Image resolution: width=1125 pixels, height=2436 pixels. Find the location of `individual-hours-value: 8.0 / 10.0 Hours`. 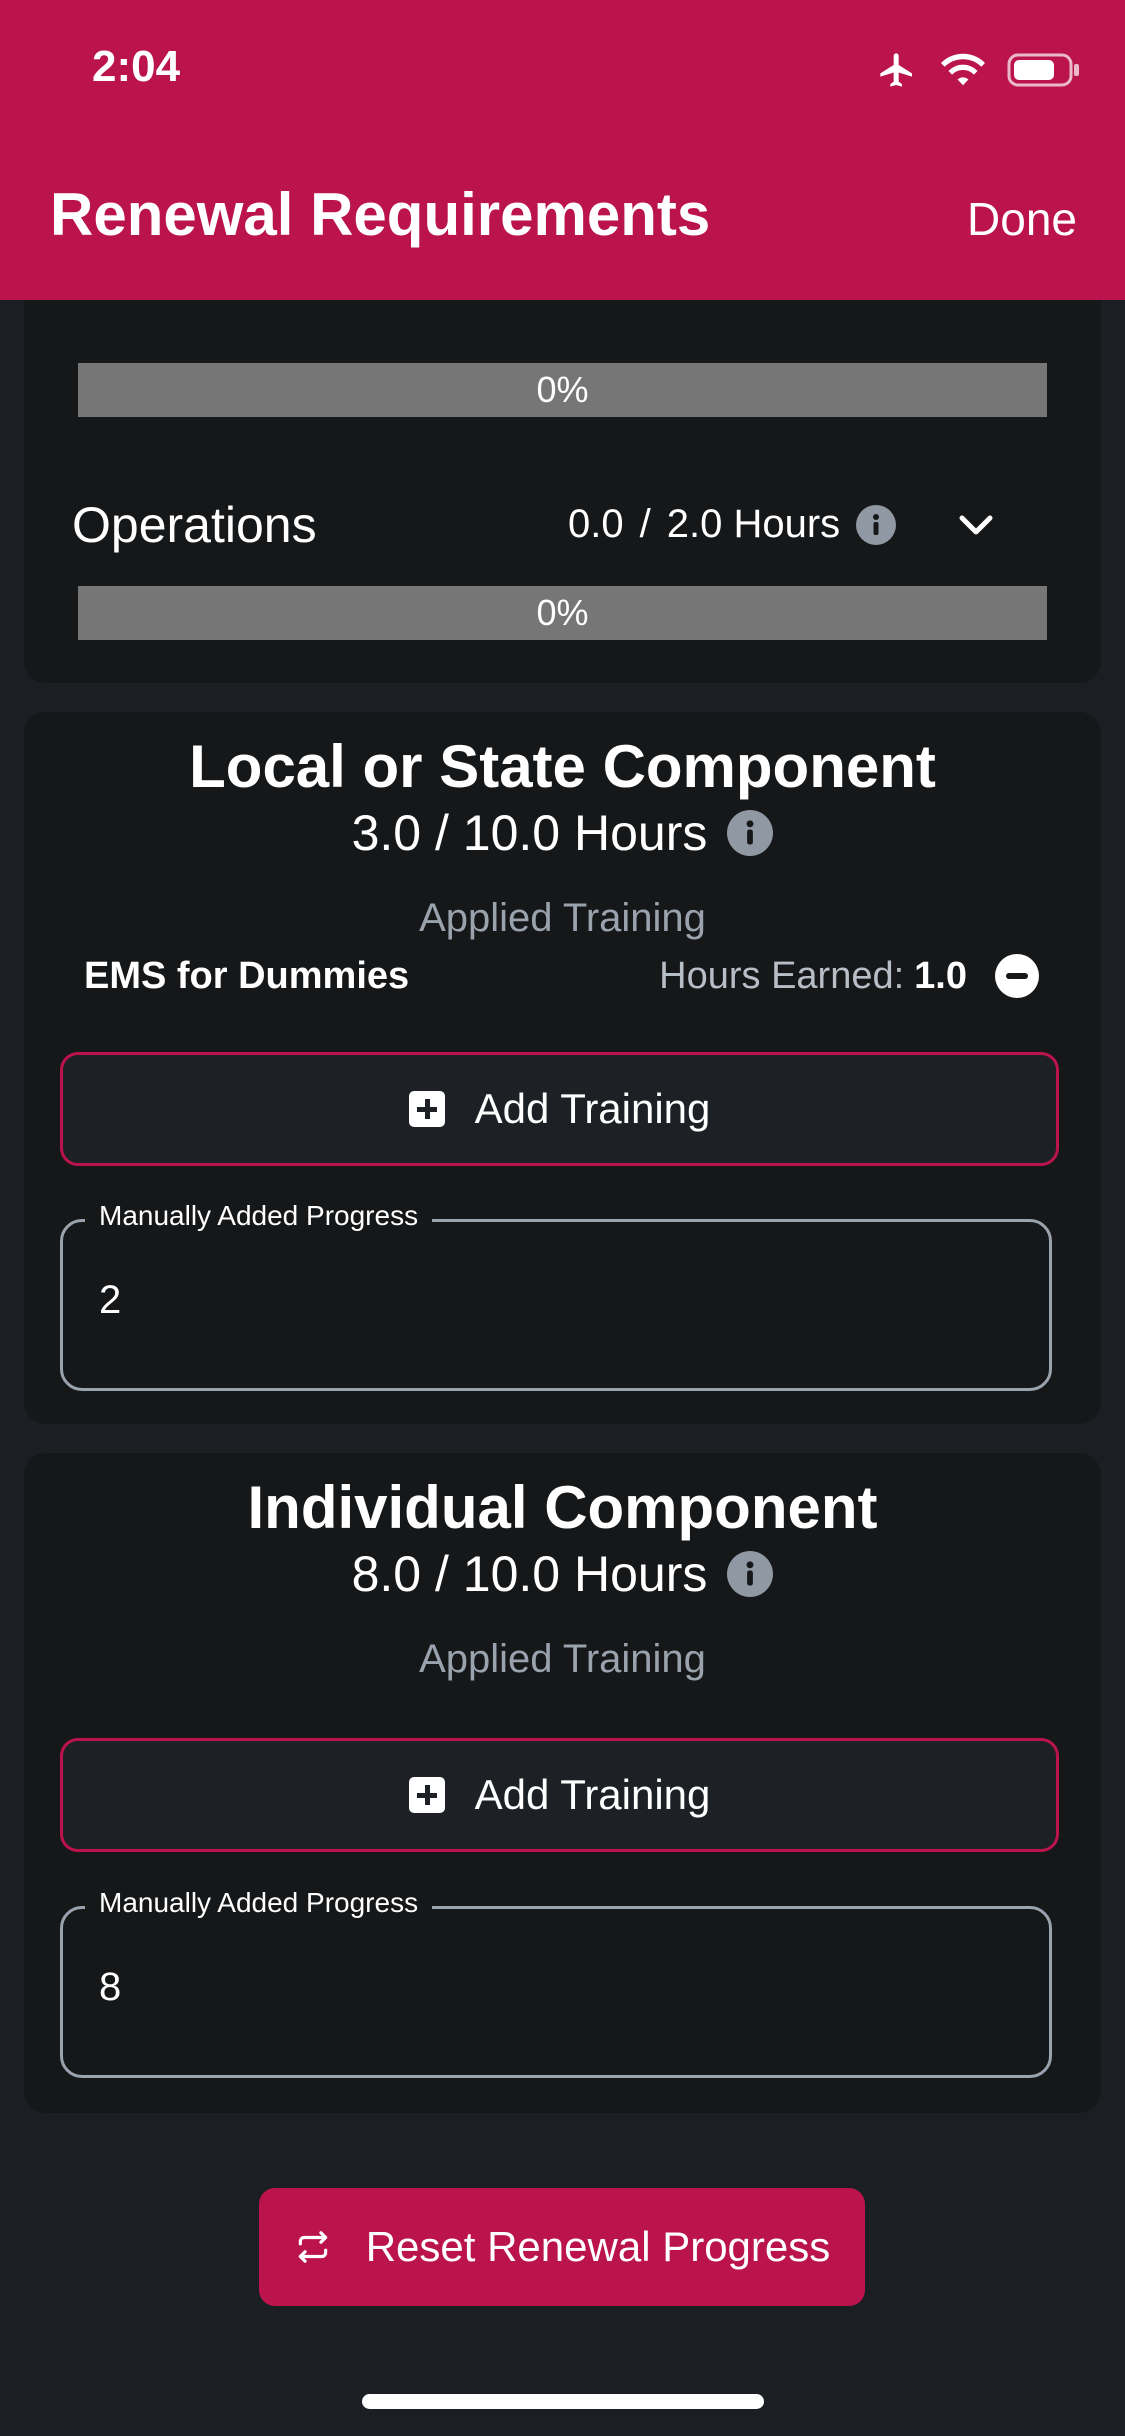

individual-hours-value: 8.0 / 10.0 Hours is located at coordinates (529, 1574).